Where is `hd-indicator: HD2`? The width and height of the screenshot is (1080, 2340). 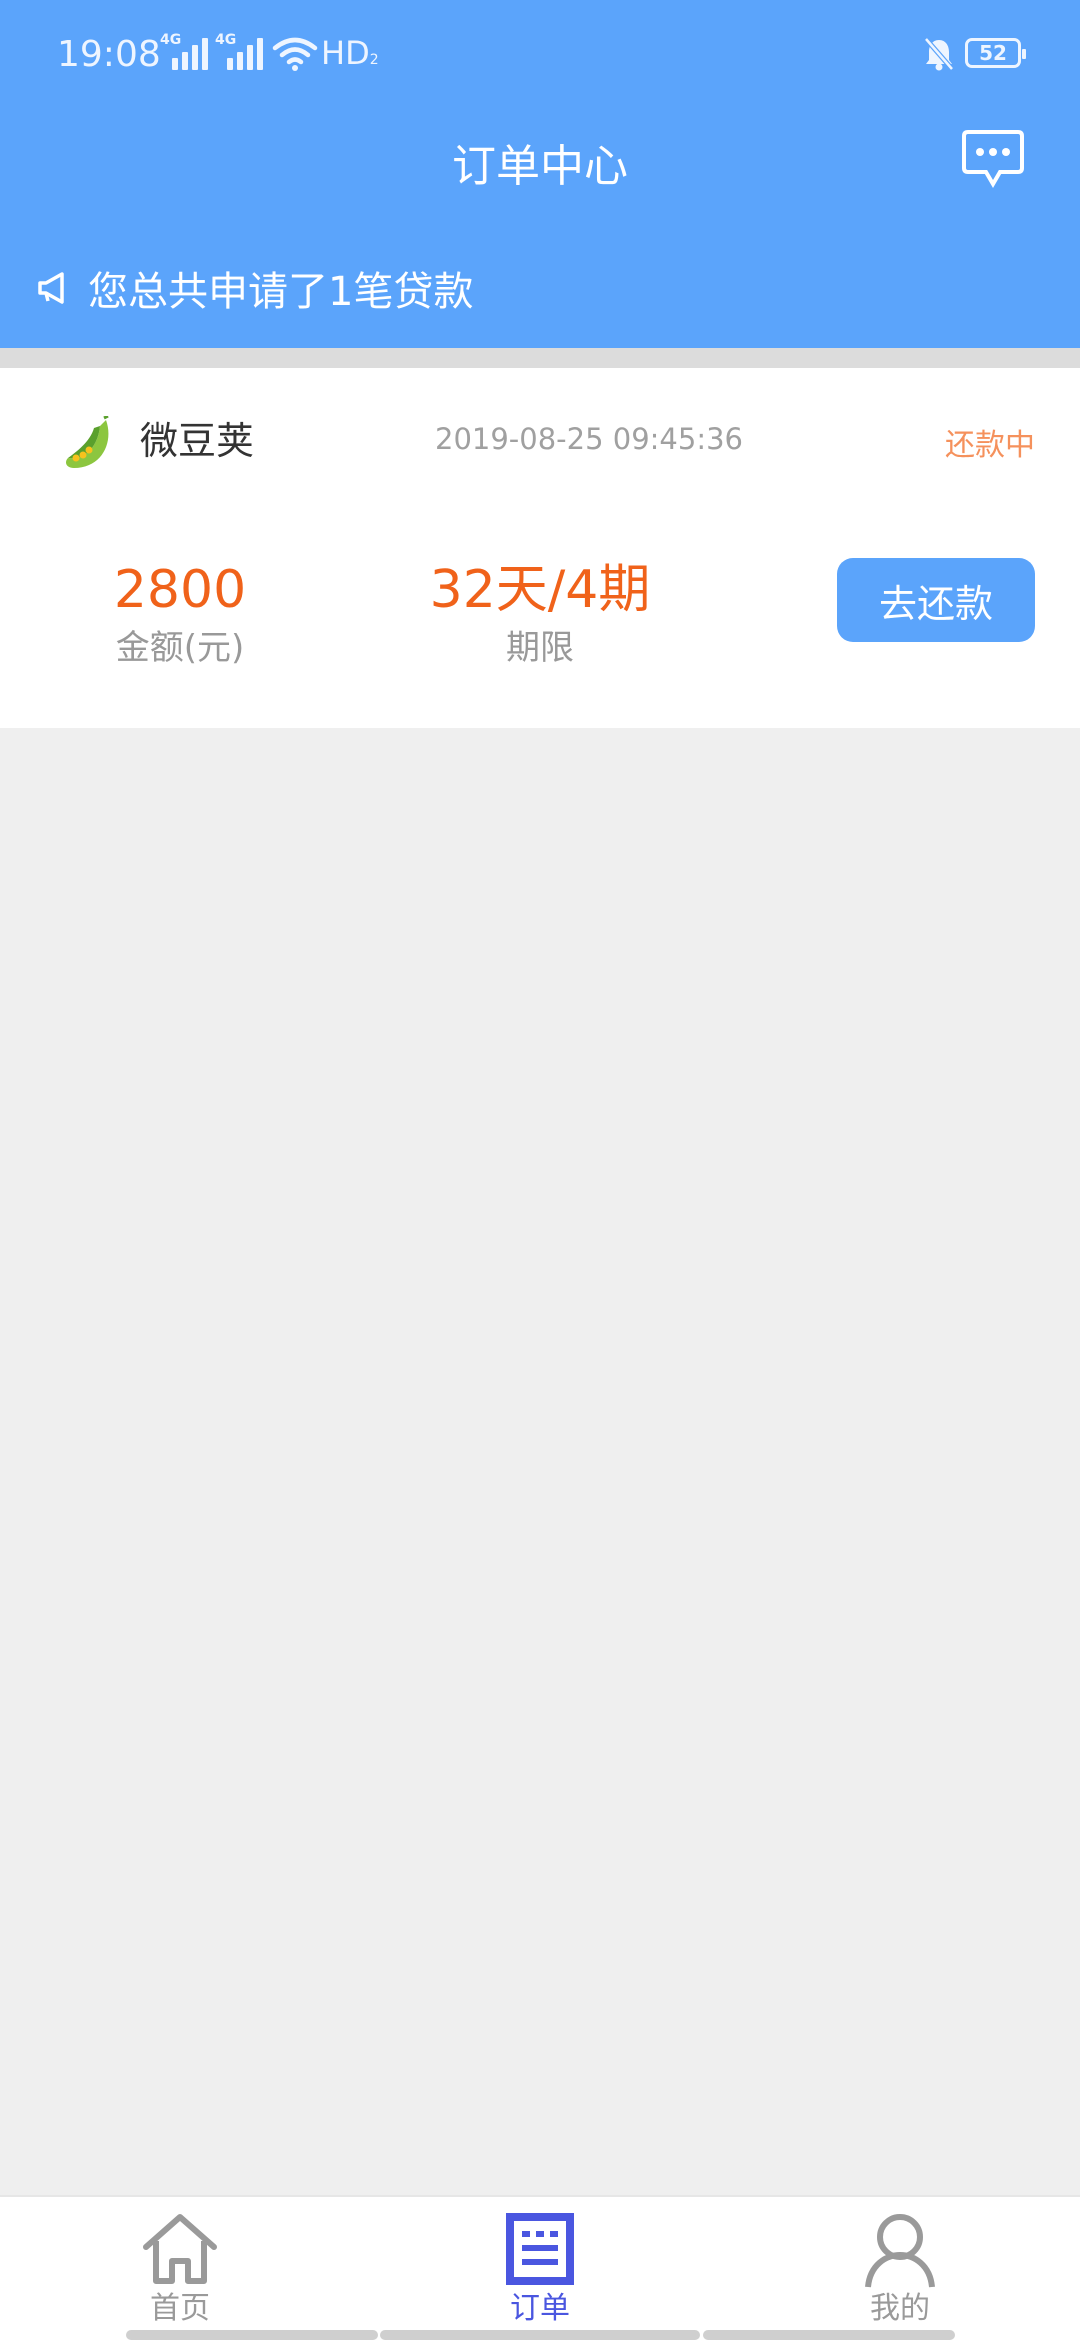 hd-indicator: HD2 is located at coordinates (350, 53).